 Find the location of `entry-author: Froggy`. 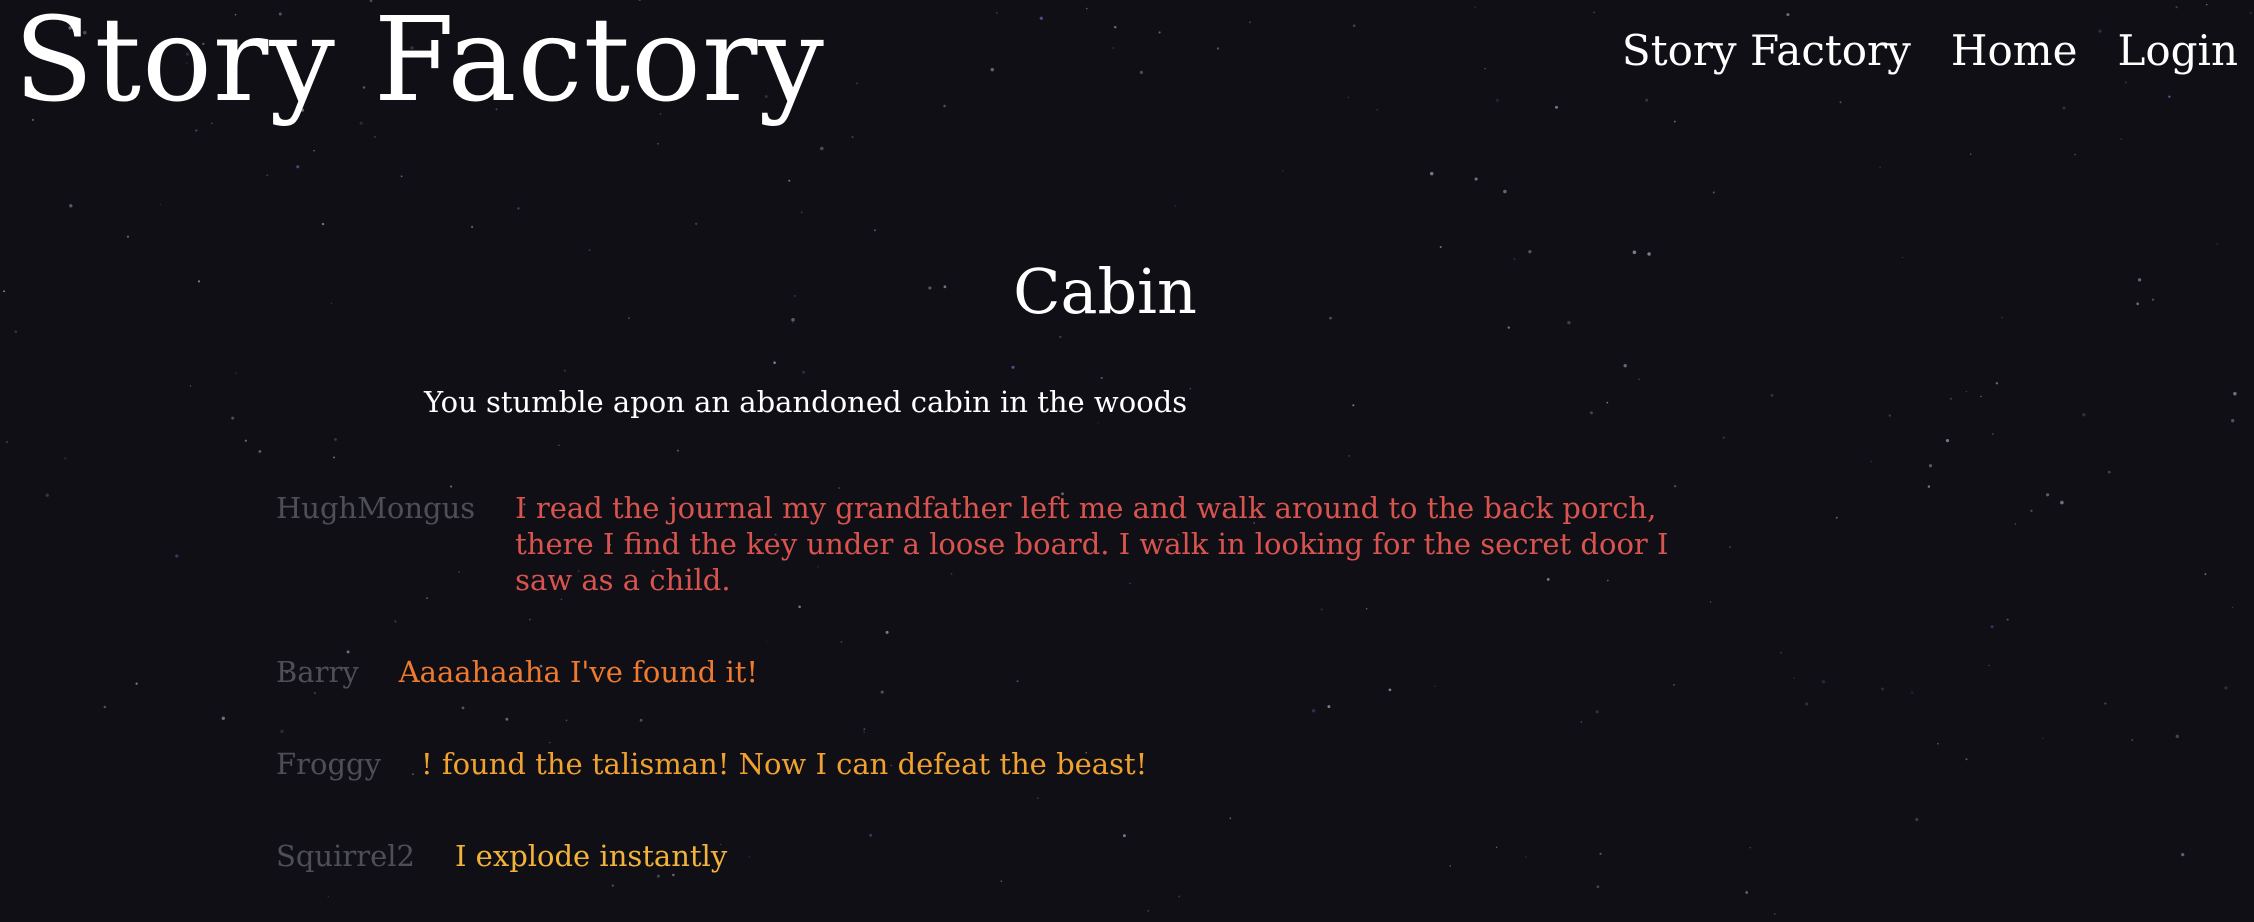

entry-author: Froggy is located at coordinates (328, 764).